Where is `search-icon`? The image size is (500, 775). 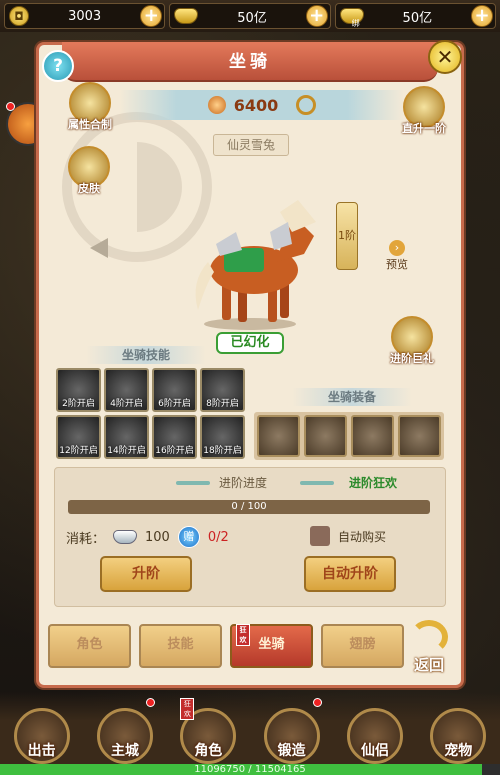
search-icon is located at coordinates (306, 105).